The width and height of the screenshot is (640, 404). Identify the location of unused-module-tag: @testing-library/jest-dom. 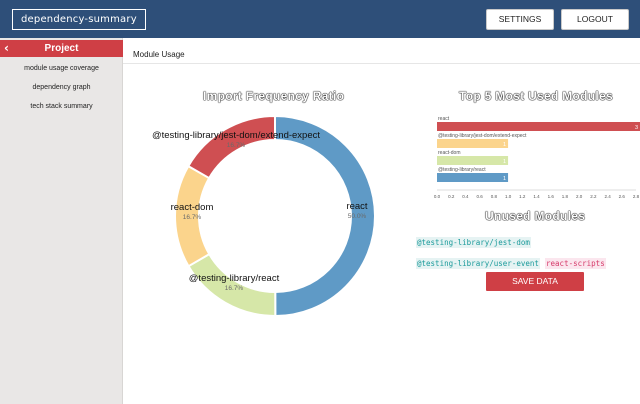
(473, 242).